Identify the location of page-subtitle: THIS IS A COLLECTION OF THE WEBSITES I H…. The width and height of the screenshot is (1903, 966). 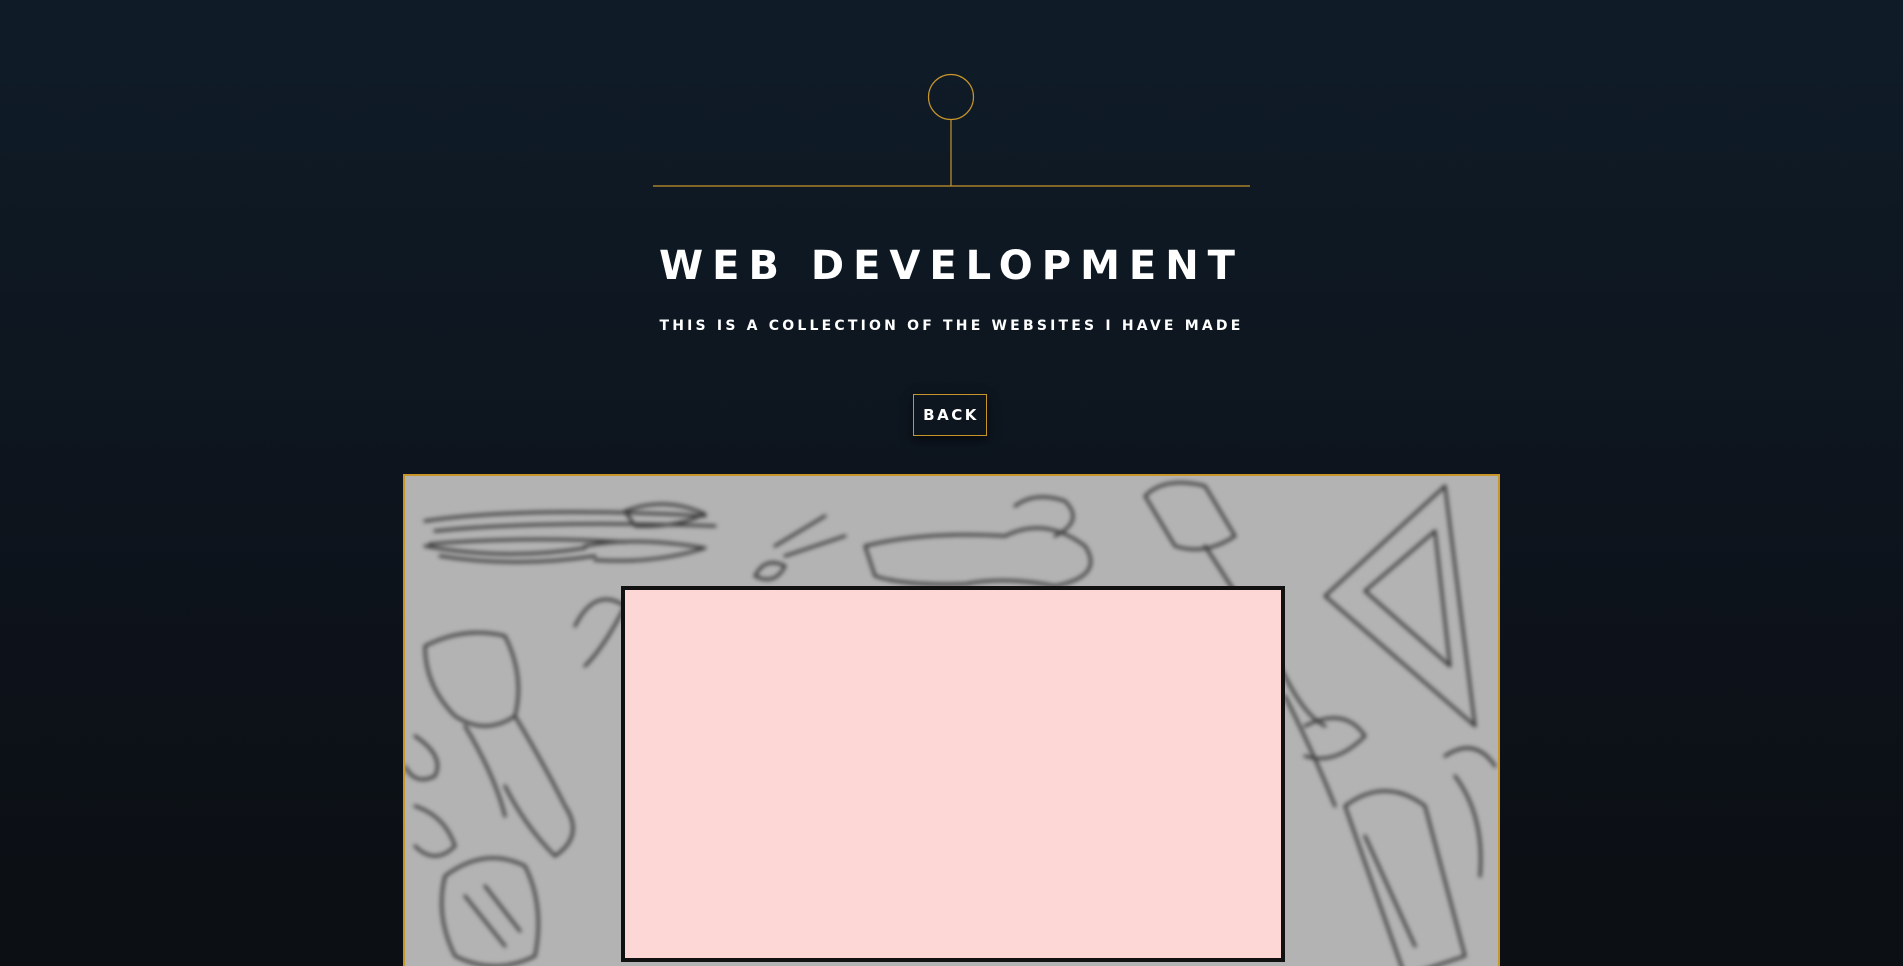
(951, 326).